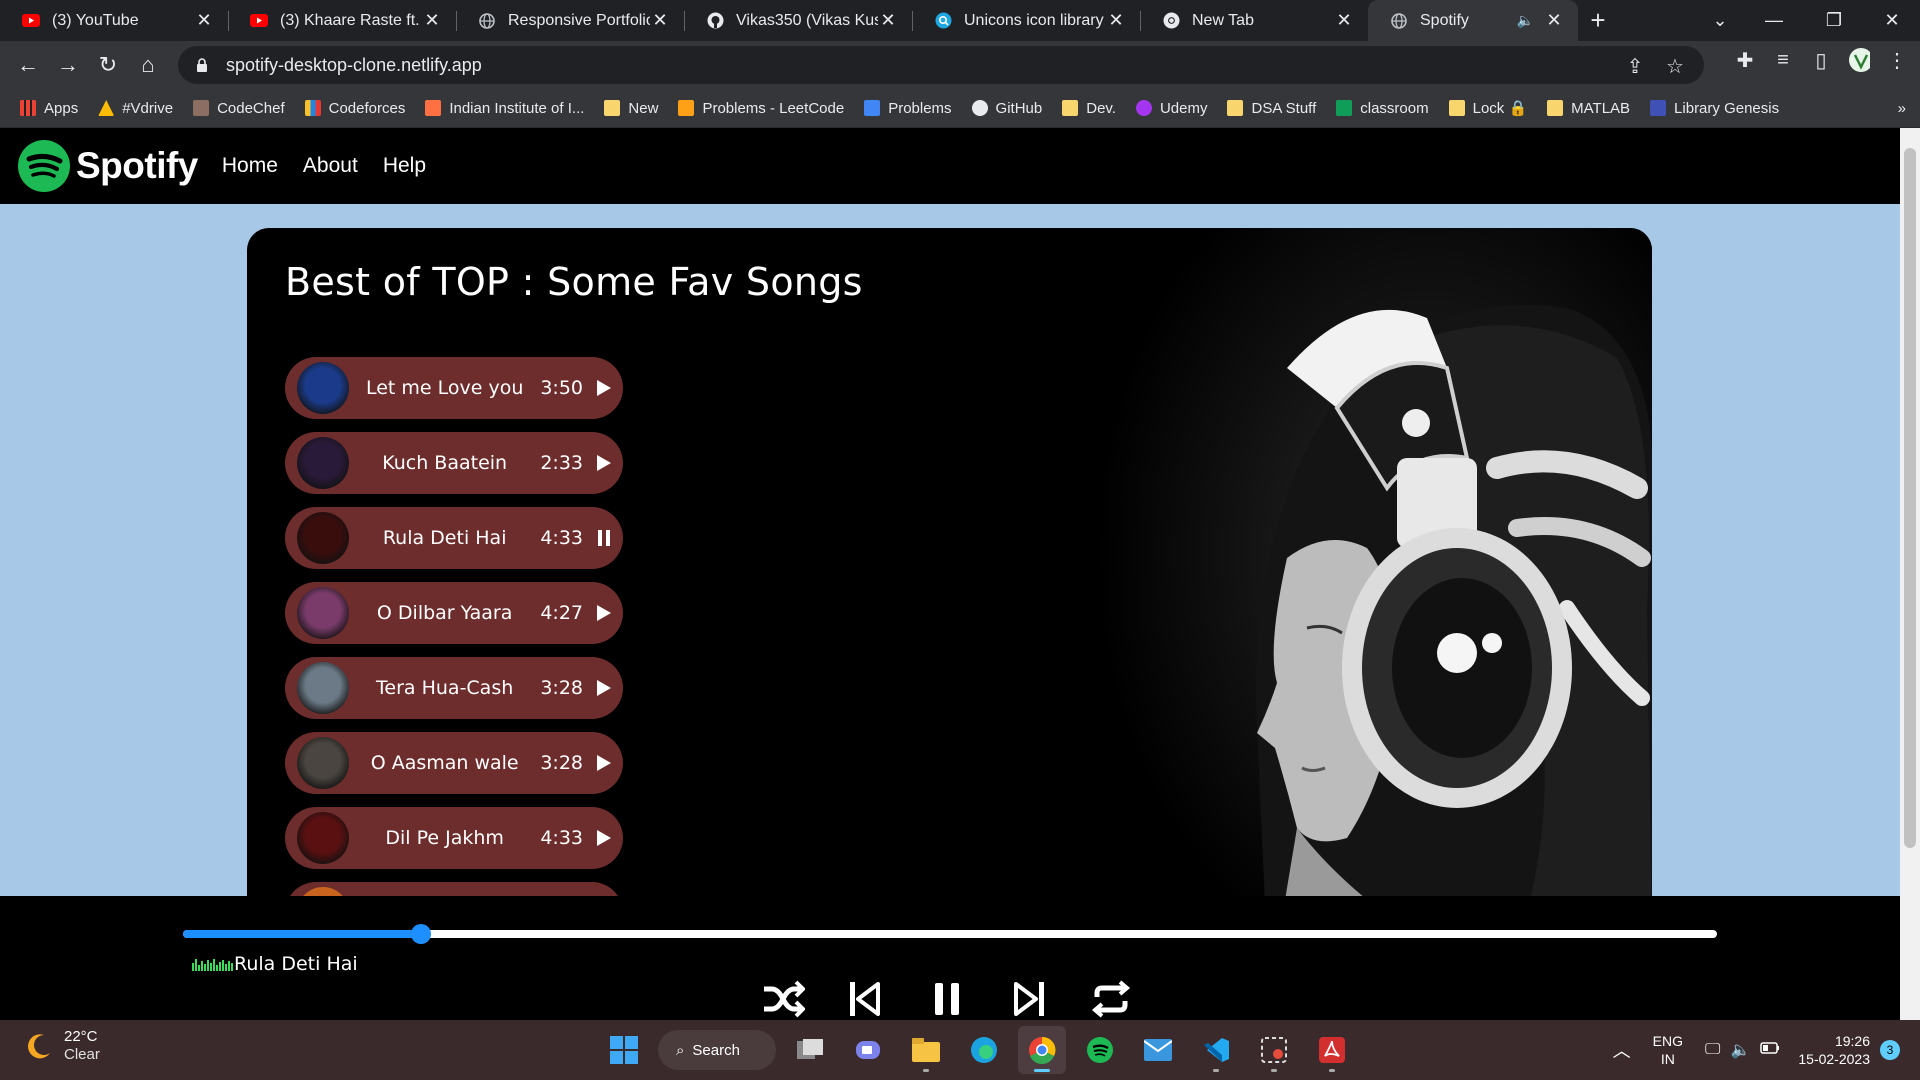  I want to click on bookmark-github: GitHub, so click(1006, 108).